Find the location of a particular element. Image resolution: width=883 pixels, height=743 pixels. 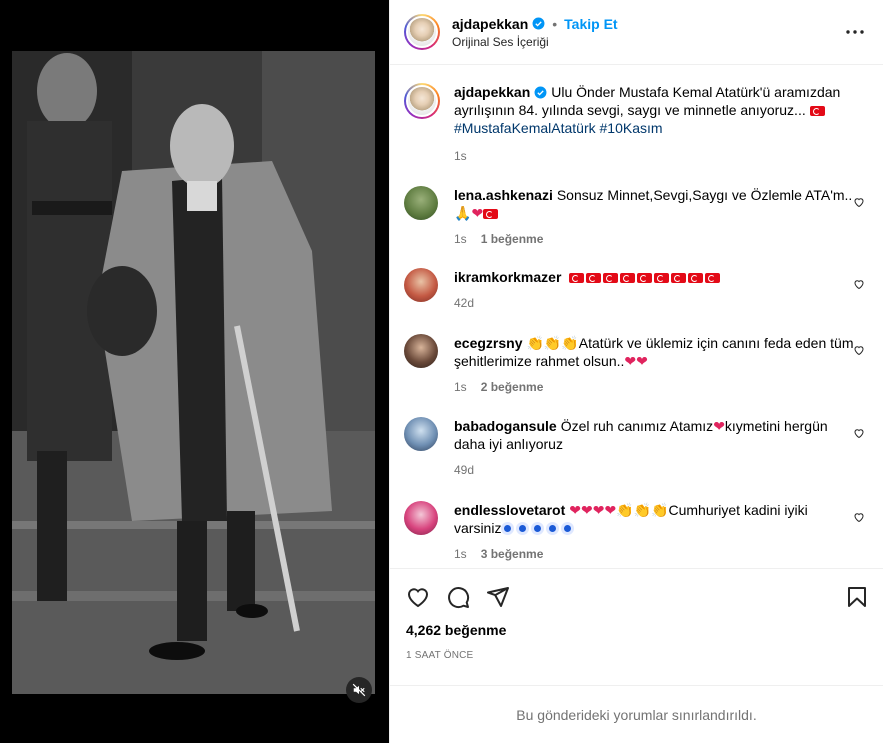

comment-likes: 2 beğenme is located at coordinates (512, 387).